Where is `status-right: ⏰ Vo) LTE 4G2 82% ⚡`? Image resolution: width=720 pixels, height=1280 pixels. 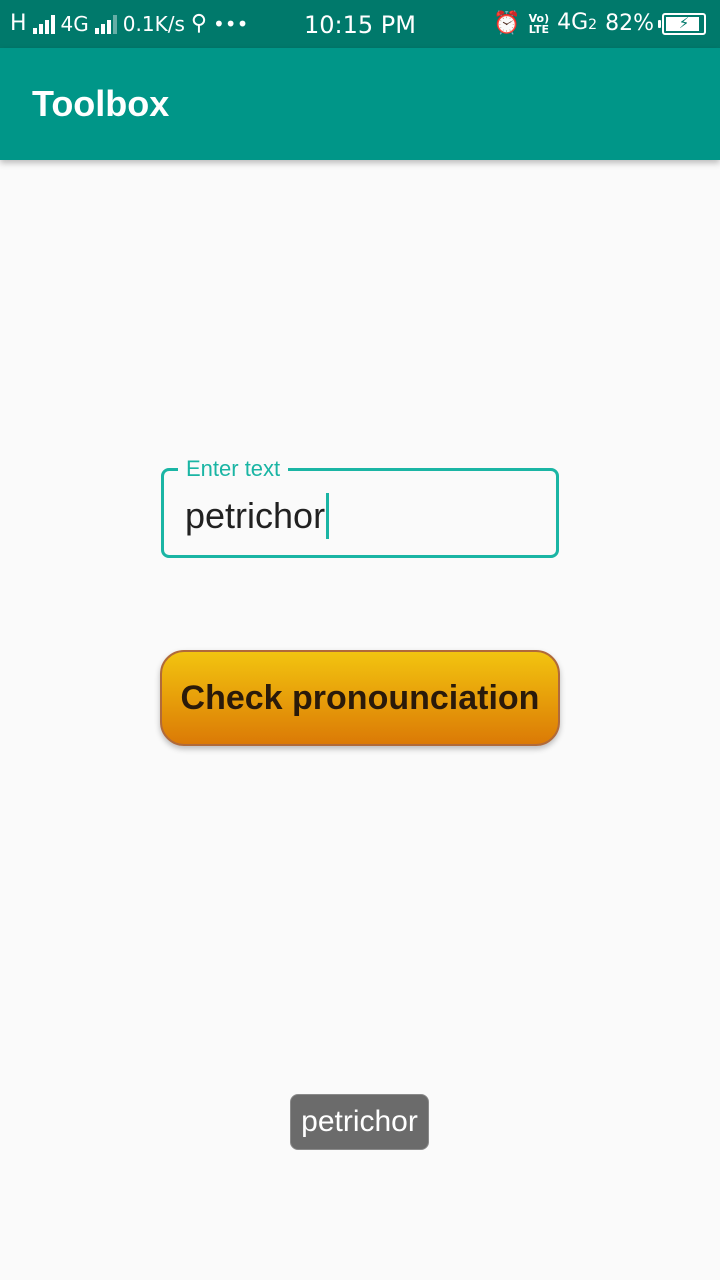 status-right: ⏰ Vo) LTE 4G2 82% ⚡ is located at coordinates (599, 24).